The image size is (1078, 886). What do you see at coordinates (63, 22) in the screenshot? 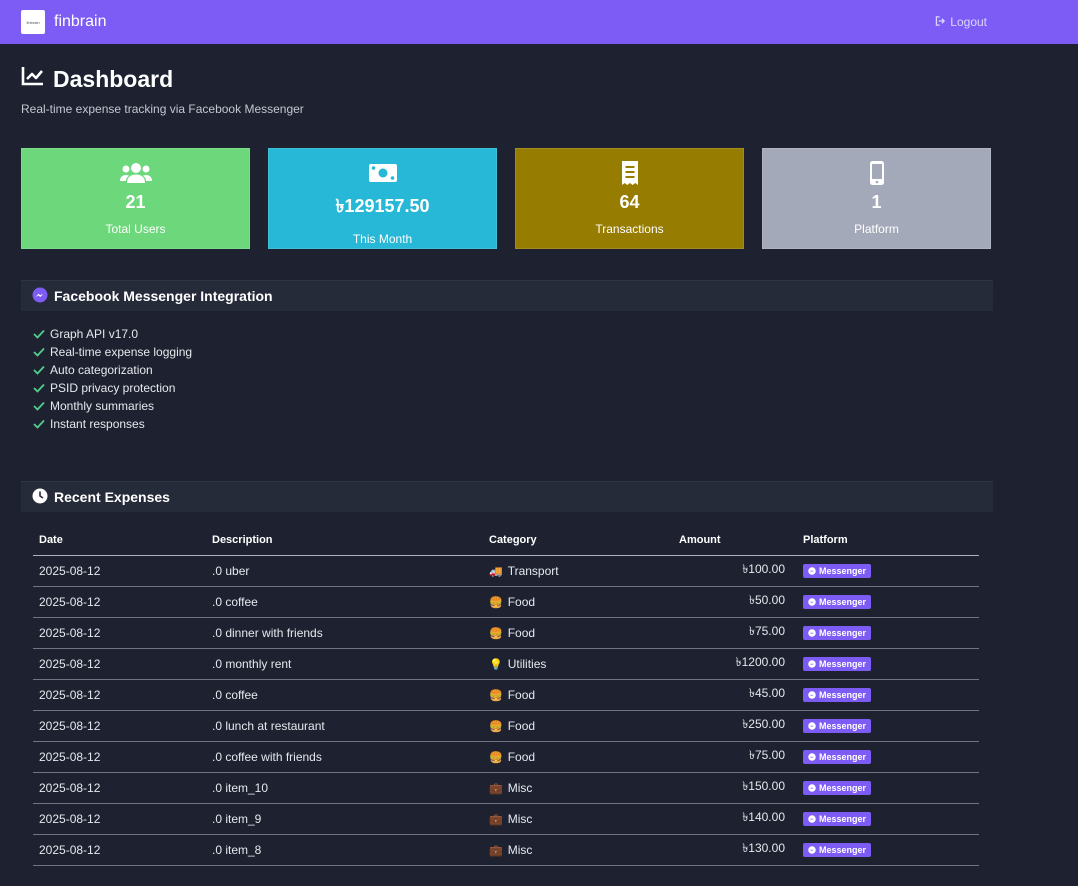
I see `brand: finbrain finbrain` at bounding box center [63, 22].